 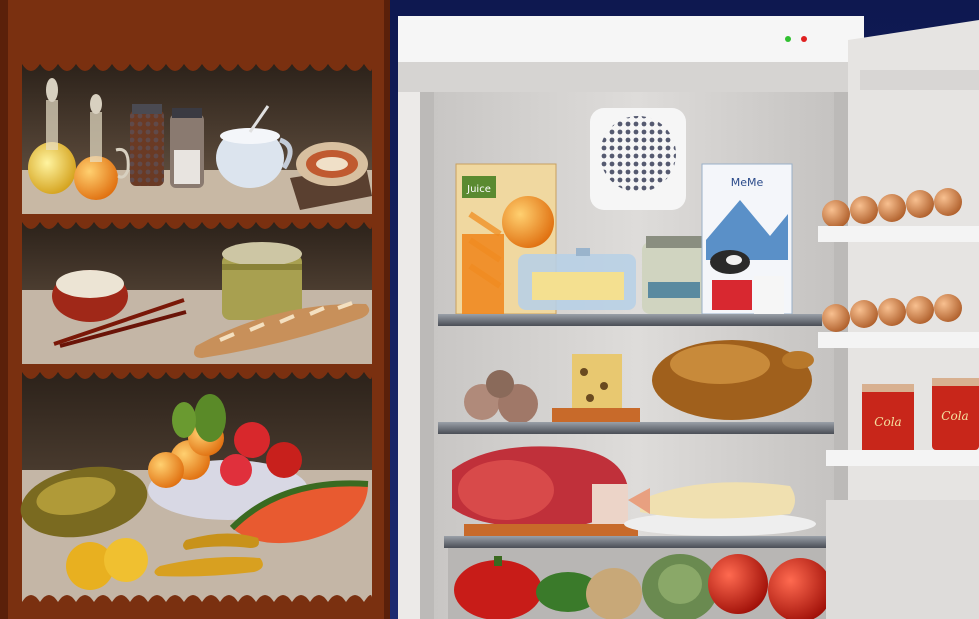 I want to click on cabbage, so click(x=680, y=586).